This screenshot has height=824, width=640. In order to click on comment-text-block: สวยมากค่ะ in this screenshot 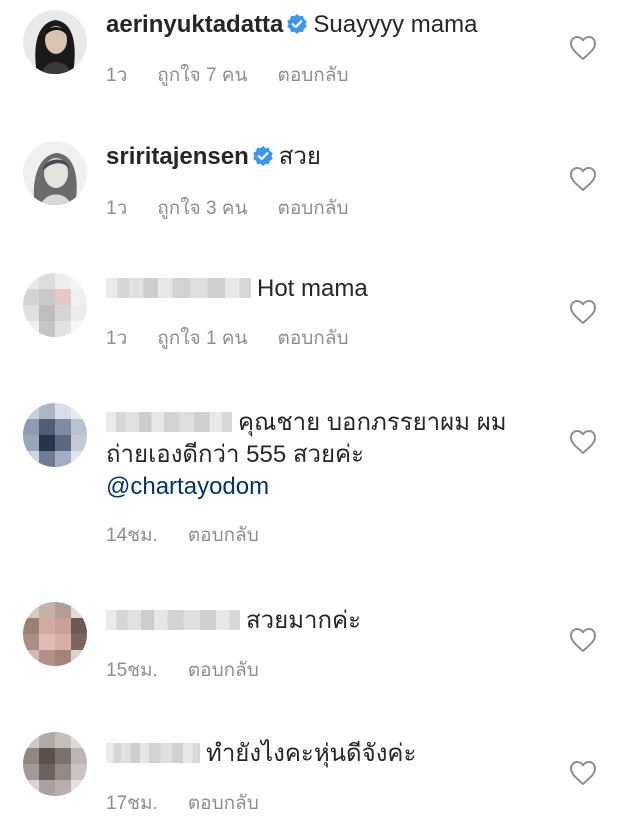, I will do `click(326, 621)`.